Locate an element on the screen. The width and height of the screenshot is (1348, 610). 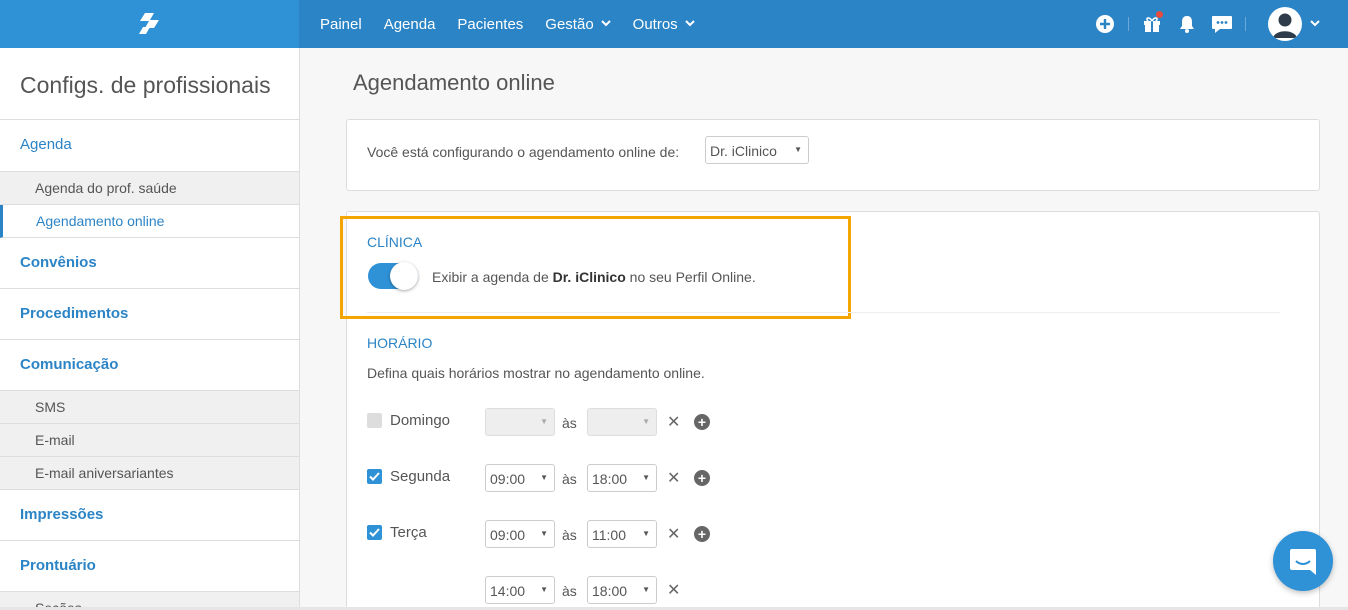
support-chat-button is located at coordinates (1303, 561).